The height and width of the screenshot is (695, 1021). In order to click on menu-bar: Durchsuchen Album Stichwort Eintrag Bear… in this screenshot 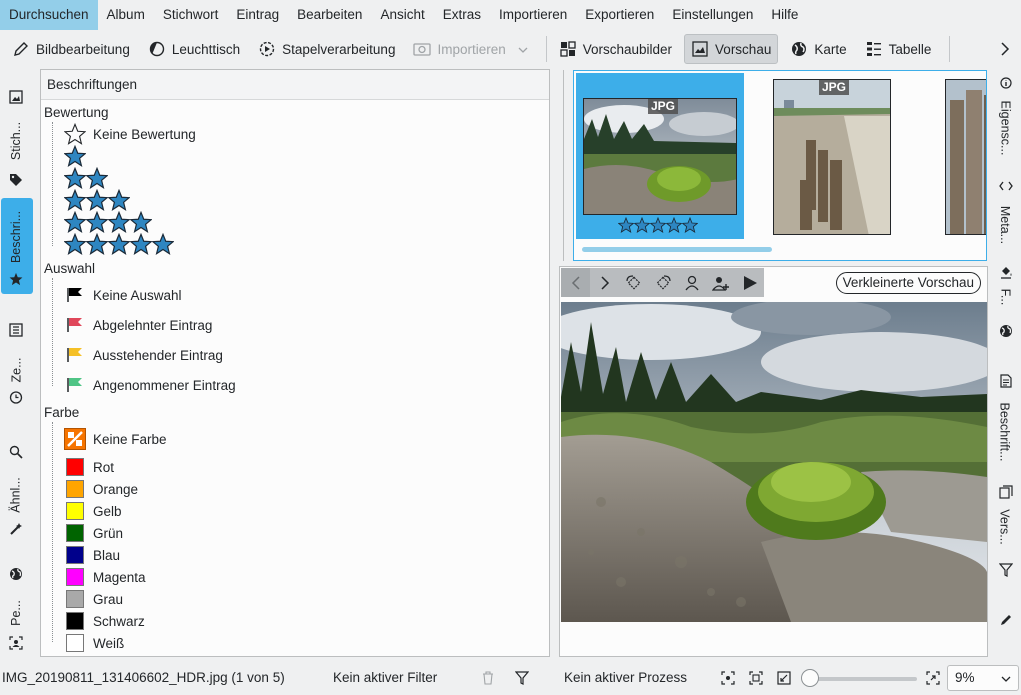, I will do `click(510, 15)`.